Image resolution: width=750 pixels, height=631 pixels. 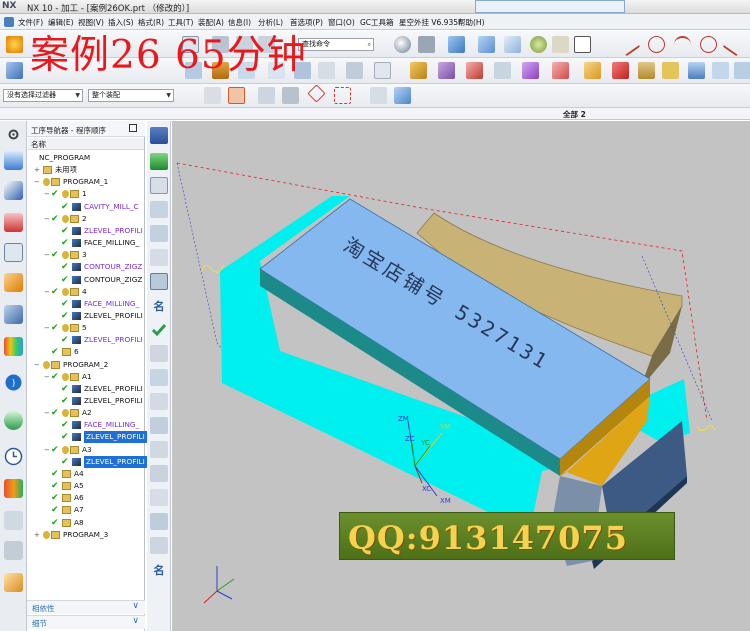 What do you see at coordinates (86, 365) in the screenshot?
I see `tree-row: − PROGRAM_2` at bounding box center [86, 365].